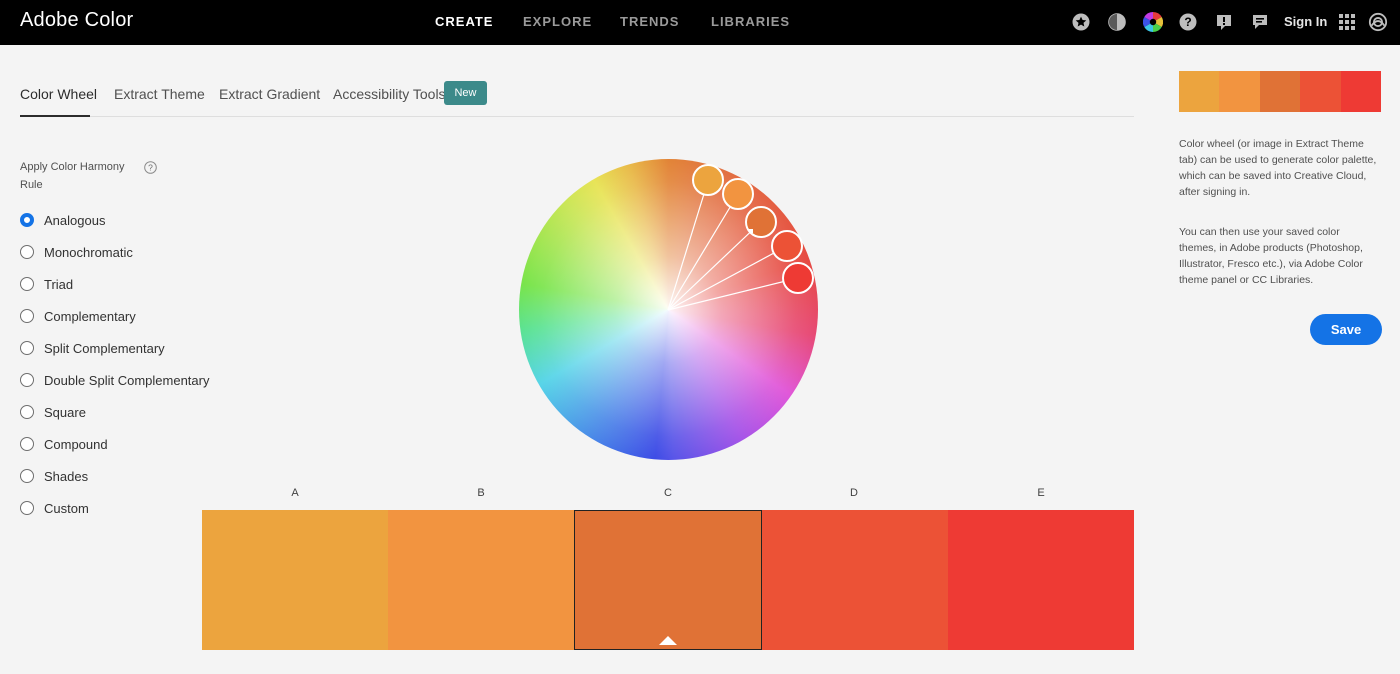 This screenshot has width=1400, height=674. I want to click on harmony-option-compound: Compound, so click(64, 444).